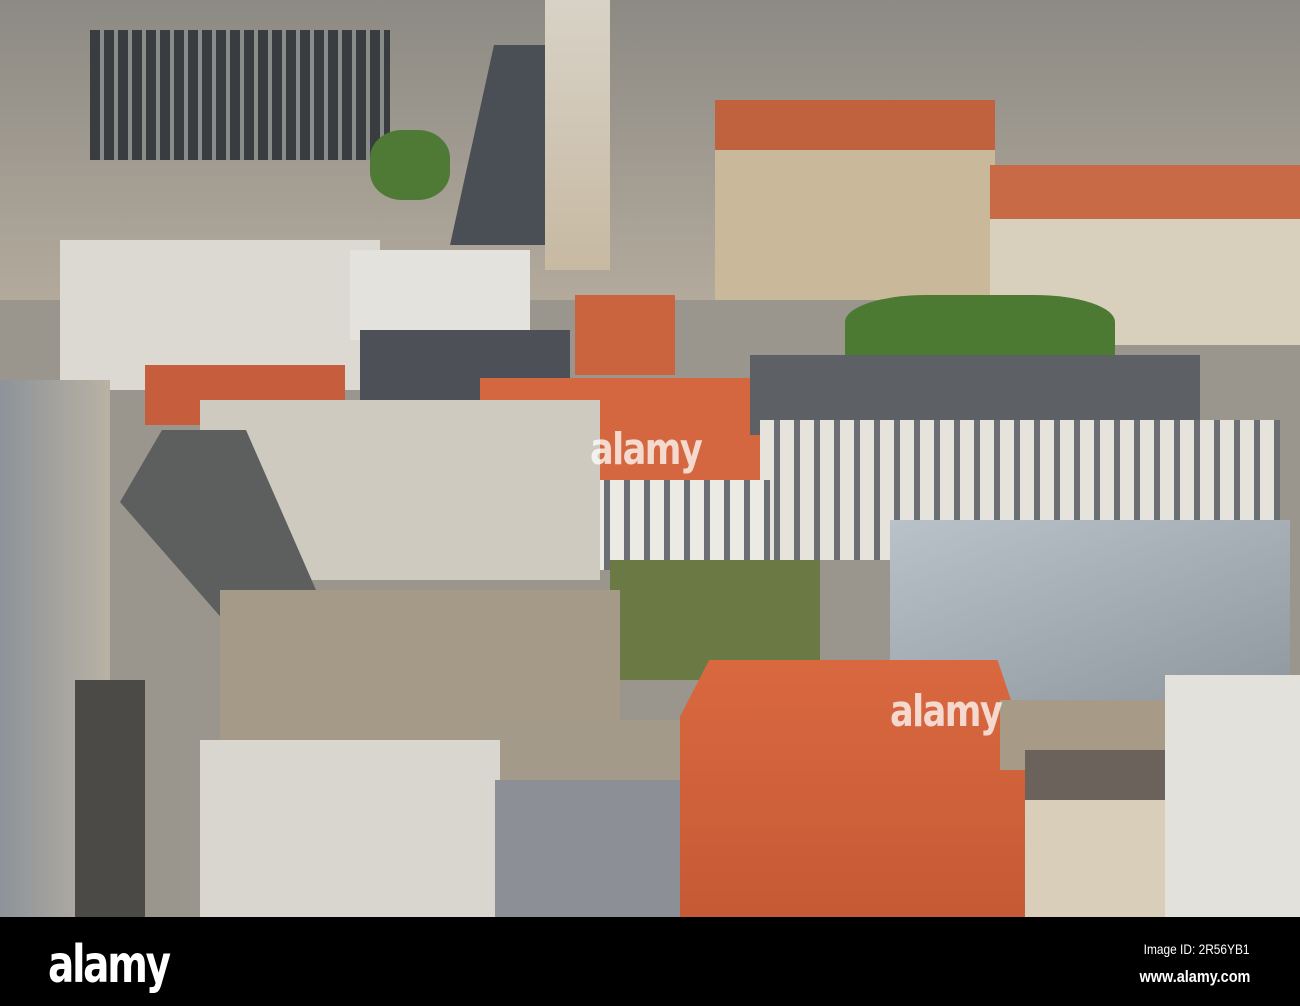 This screenshot has height=1006, width=1300. Describe the element at coordinates (646, 449) in the screenshot. I see `watermark-center: alamy` at that location.